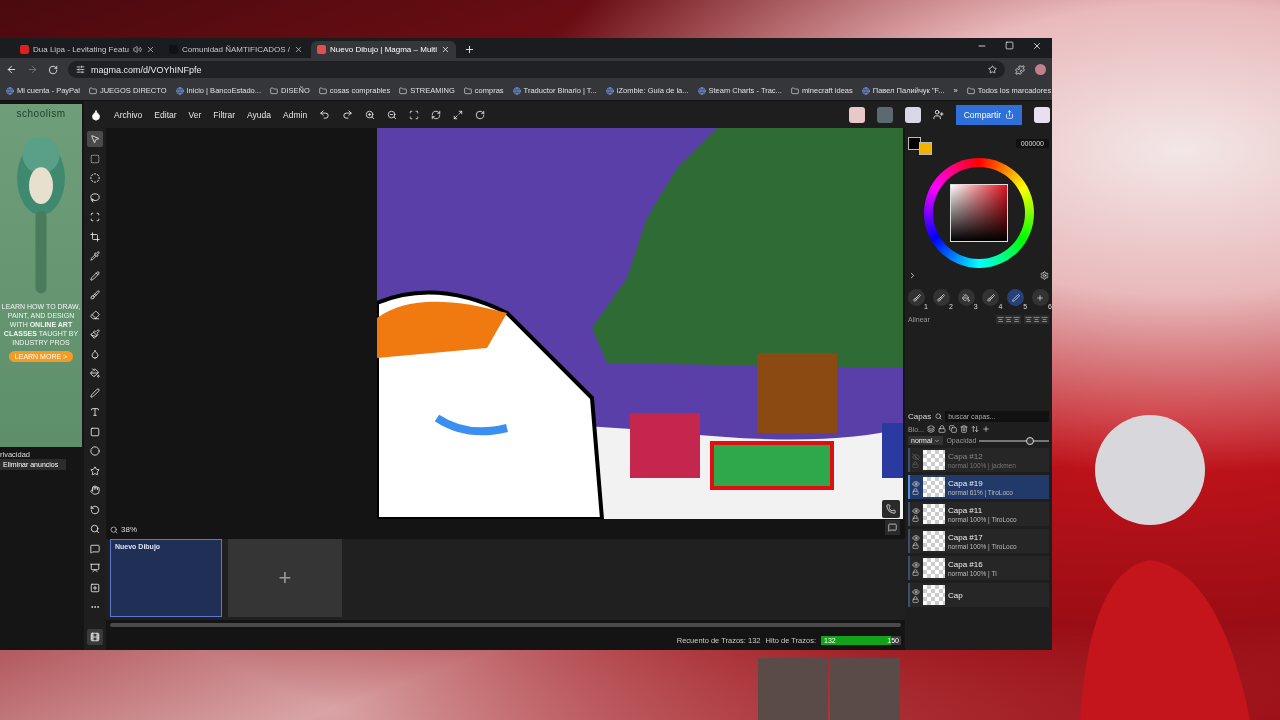  What do you see at coordinates (32, 69) in the screenshot?
I see `forward-icon` at bounding box center [32, 69].